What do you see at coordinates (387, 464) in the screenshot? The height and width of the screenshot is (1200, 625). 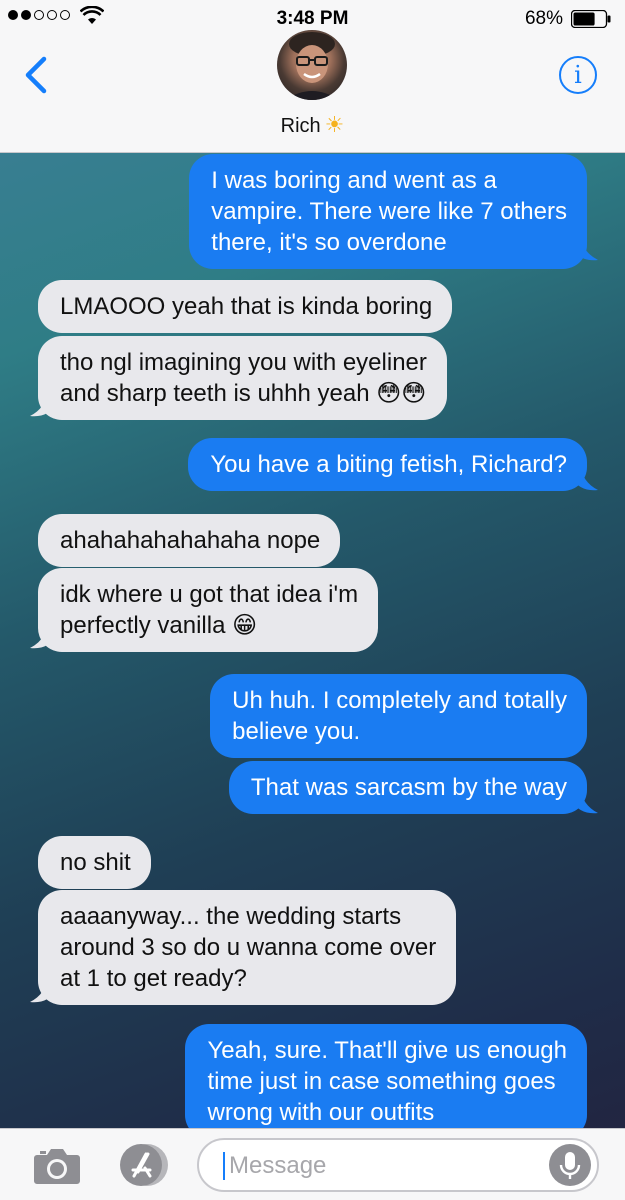 I see `message-bubble-sent: You have a biting fetish, Richard?` at bounding box center [387, 464].